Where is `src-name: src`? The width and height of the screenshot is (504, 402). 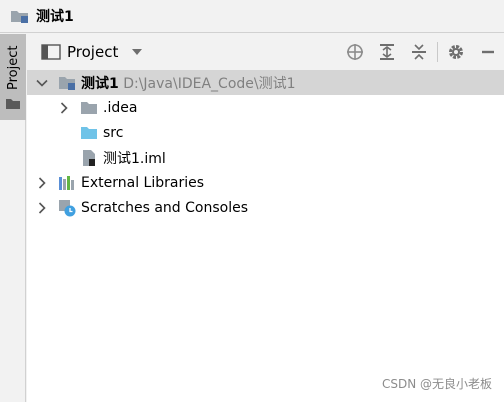 src-name: src is located at coordinates (113, 132).